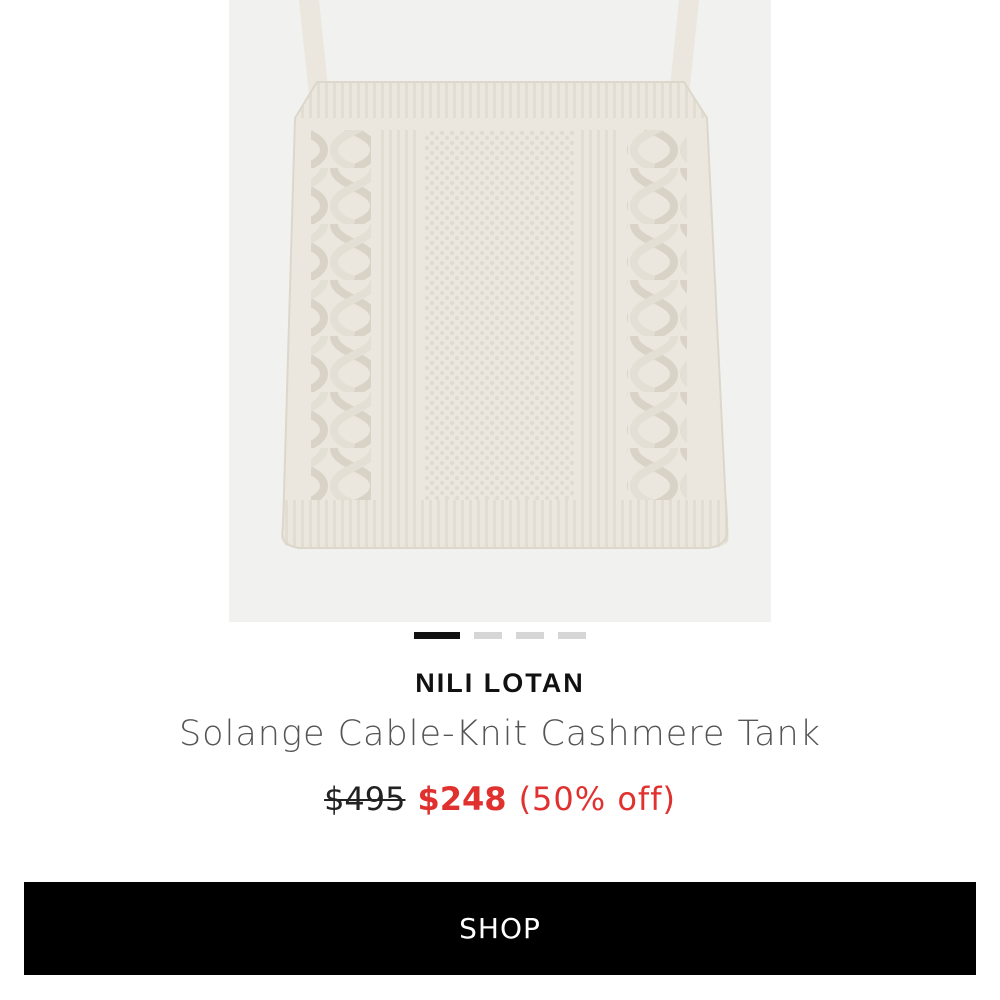 Image resolution: width=1000 pixels, height=1000 pixels. I want to click on original-price: $495, so click(365, 799).